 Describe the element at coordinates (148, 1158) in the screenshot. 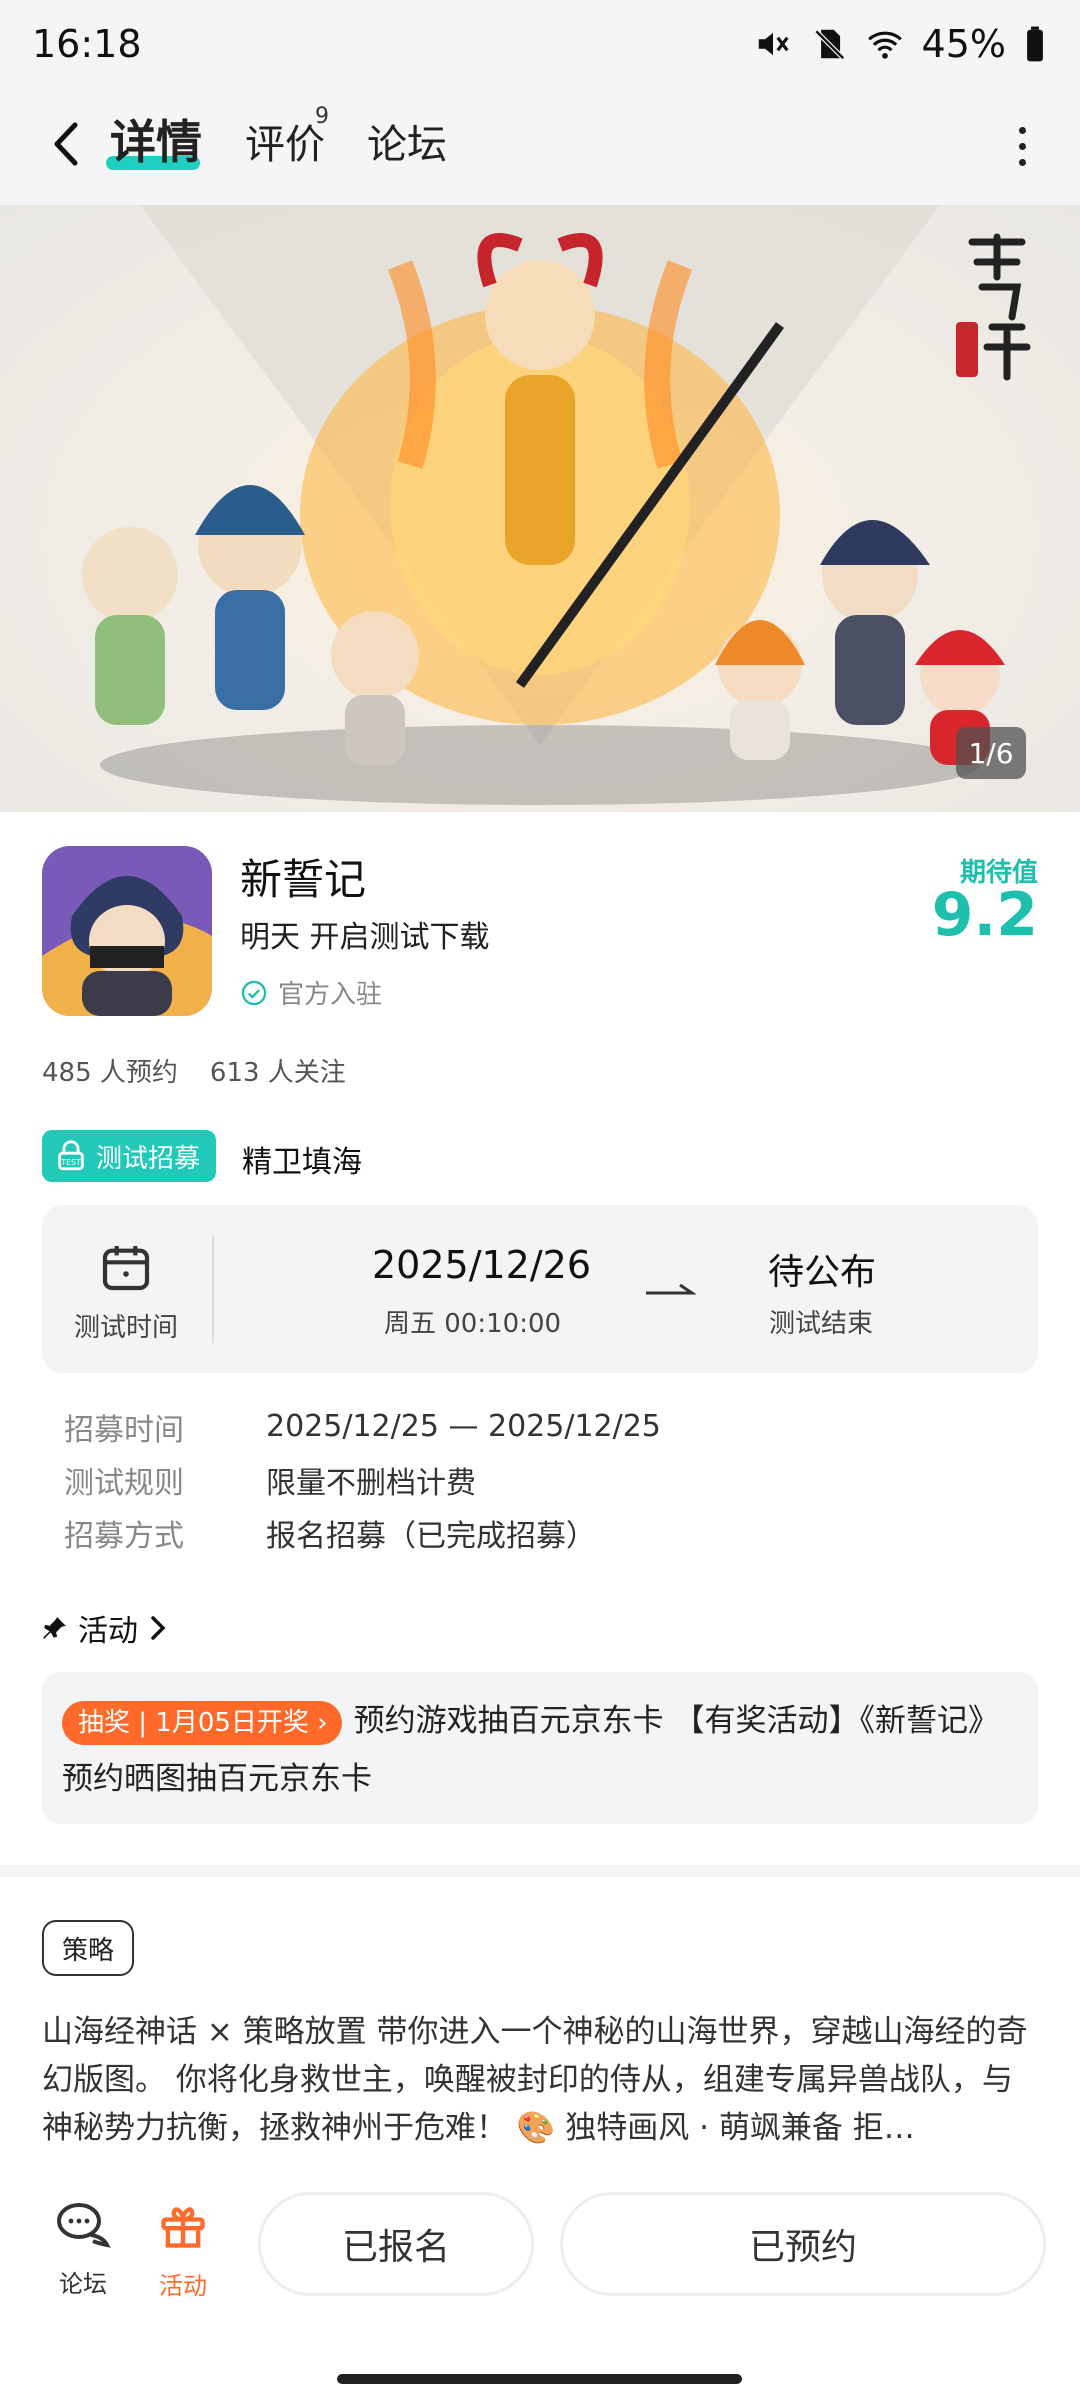

I see `test-recruit-label: 测试招募` at that location.